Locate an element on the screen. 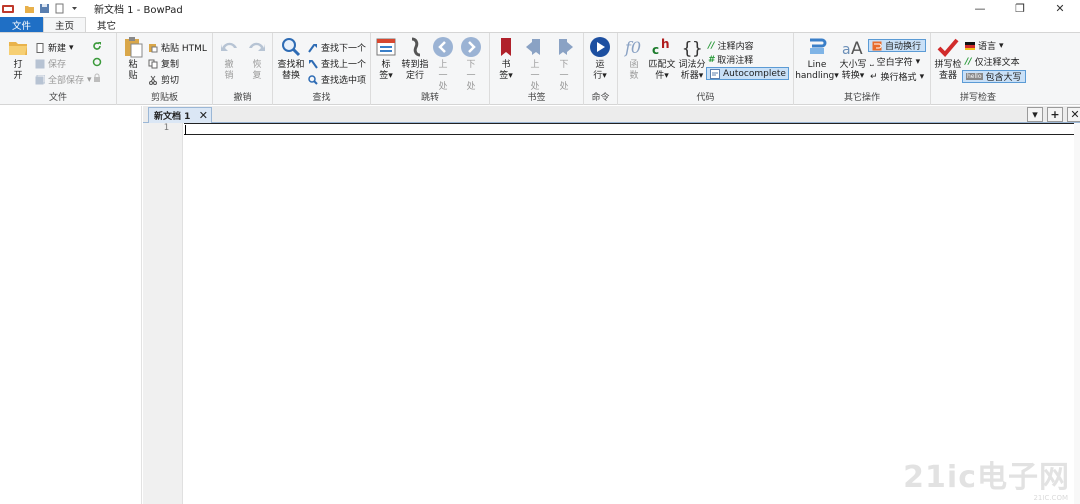  open-folder-icon is located at coordinates (29, 8).